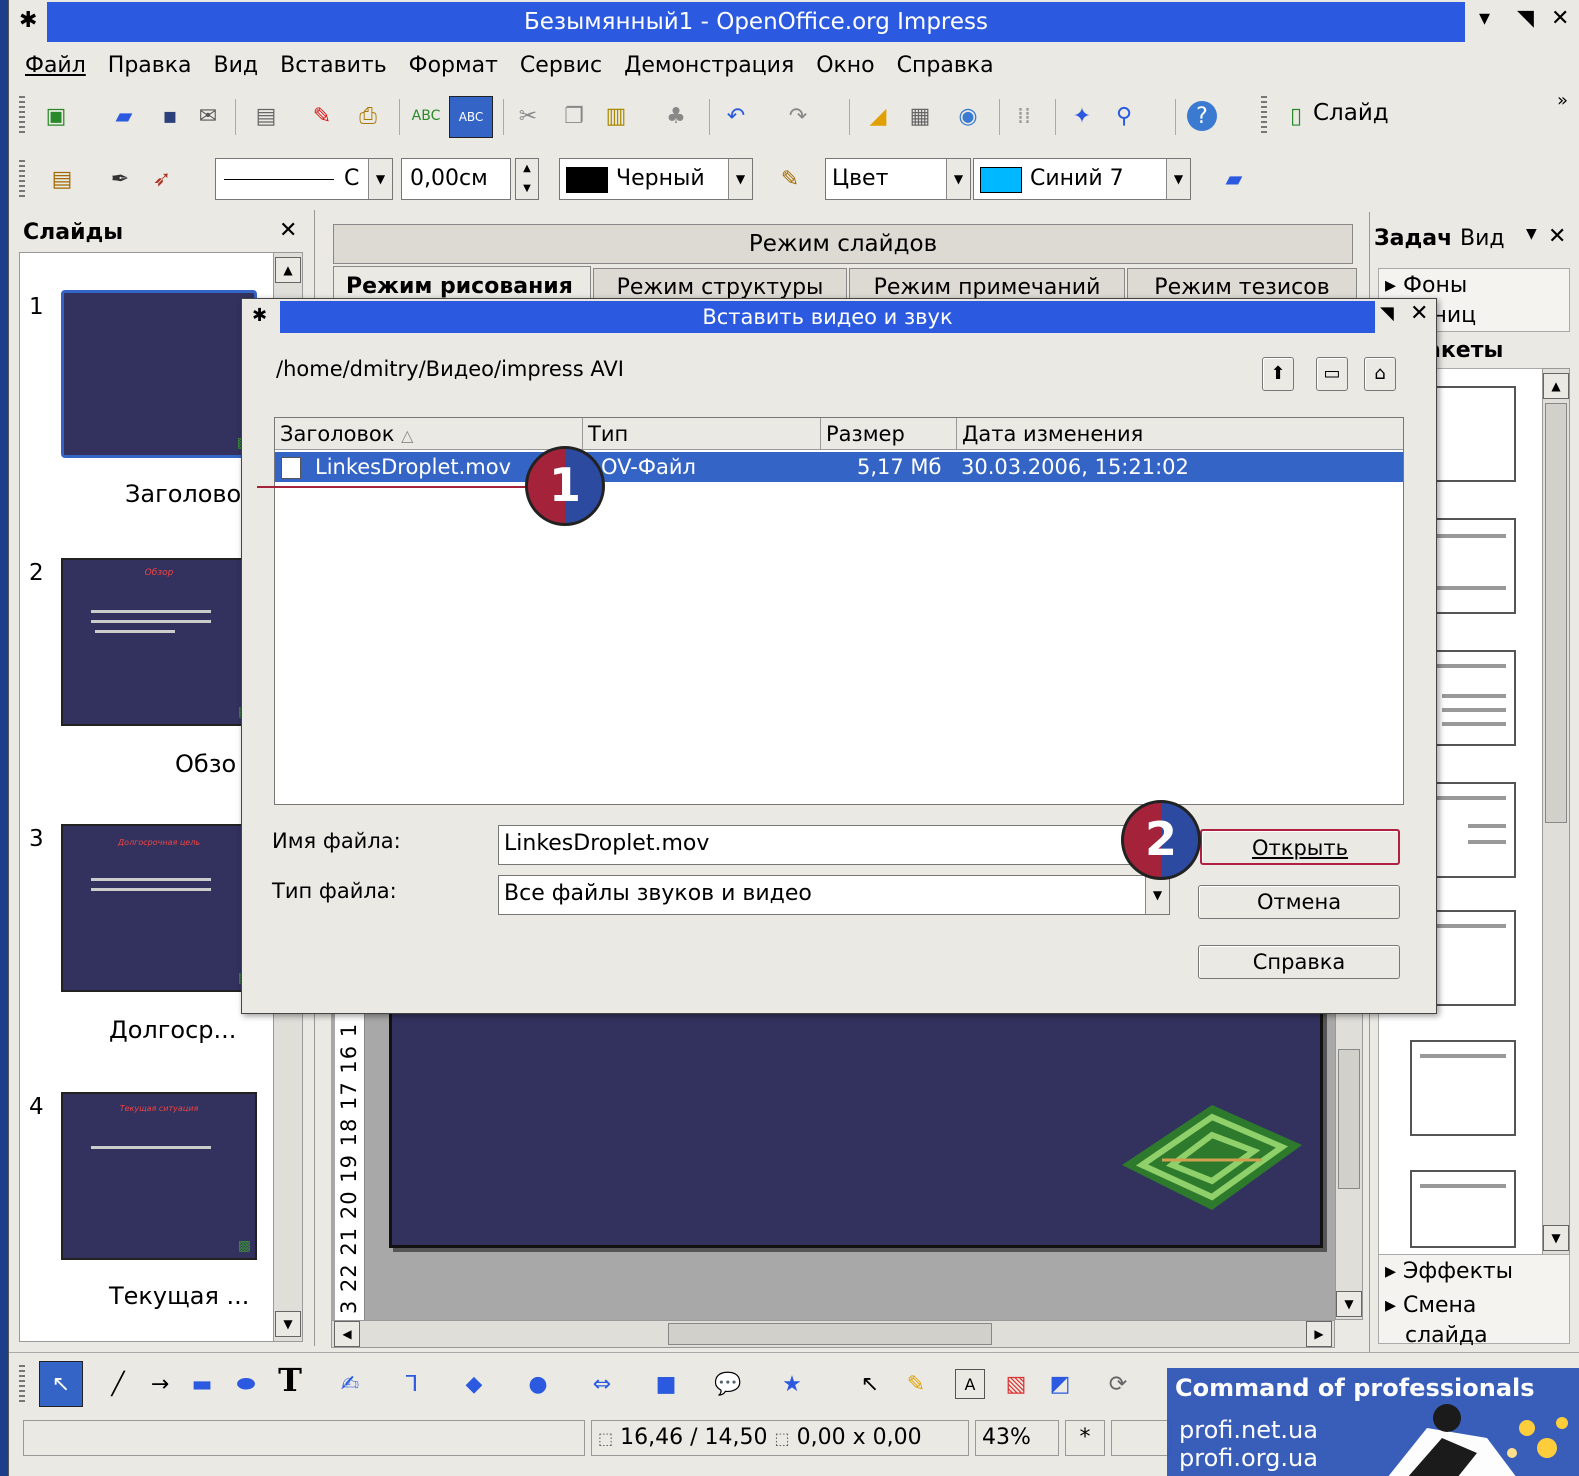 The image size is (1579, 1476). What do you see at coordinates (818, 845) in the screenshot?
I see `filename-input: LinkesDroplet.mov` at bounding box center [818, 845].